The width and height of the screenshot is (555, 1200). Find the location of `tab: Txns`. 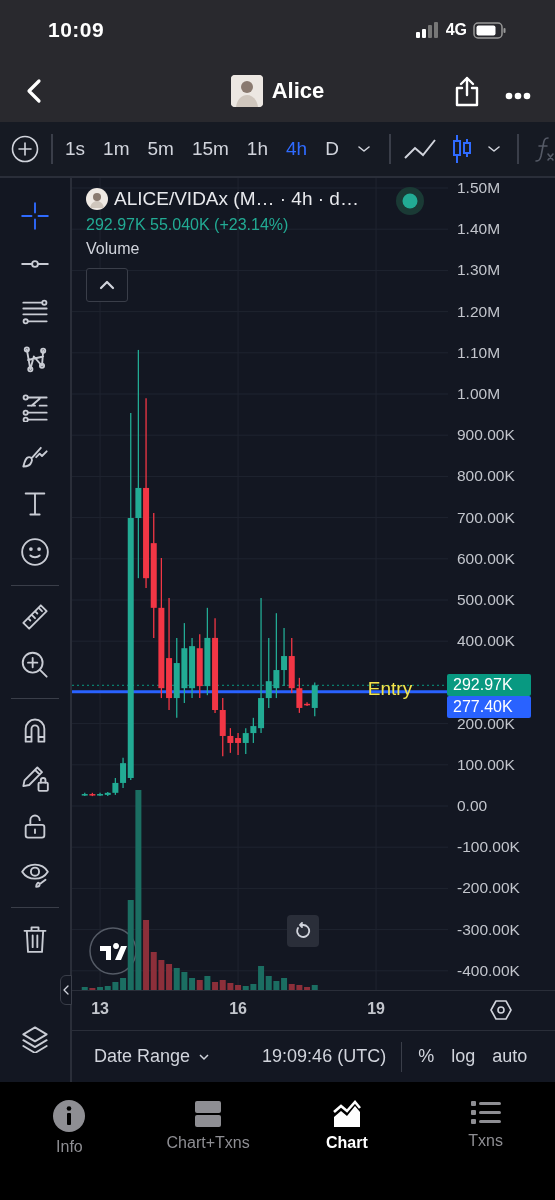

tab: Txns is located at coordinates (485, 1125).